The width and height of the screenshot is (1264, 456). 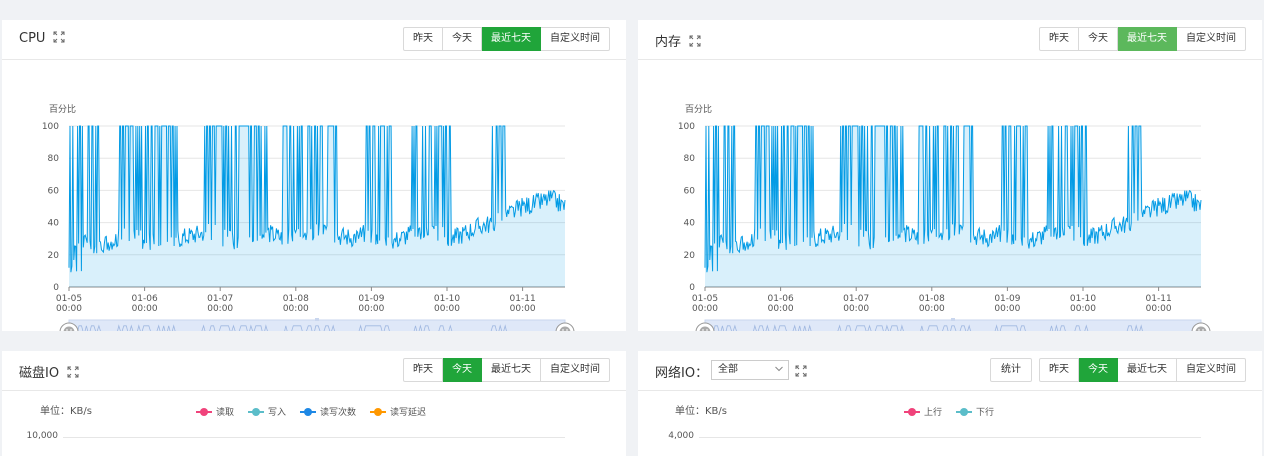 I want to click on network-io-gridline, so click(x=950, y=437).